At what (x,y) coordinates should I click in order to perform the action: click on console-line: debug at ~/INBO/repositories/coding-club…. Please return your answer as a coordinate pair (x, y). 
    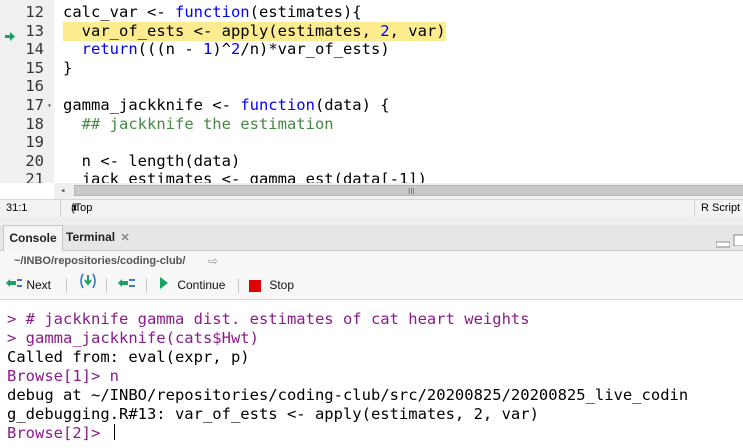
    Looking at the image, I should click on (347, 395).